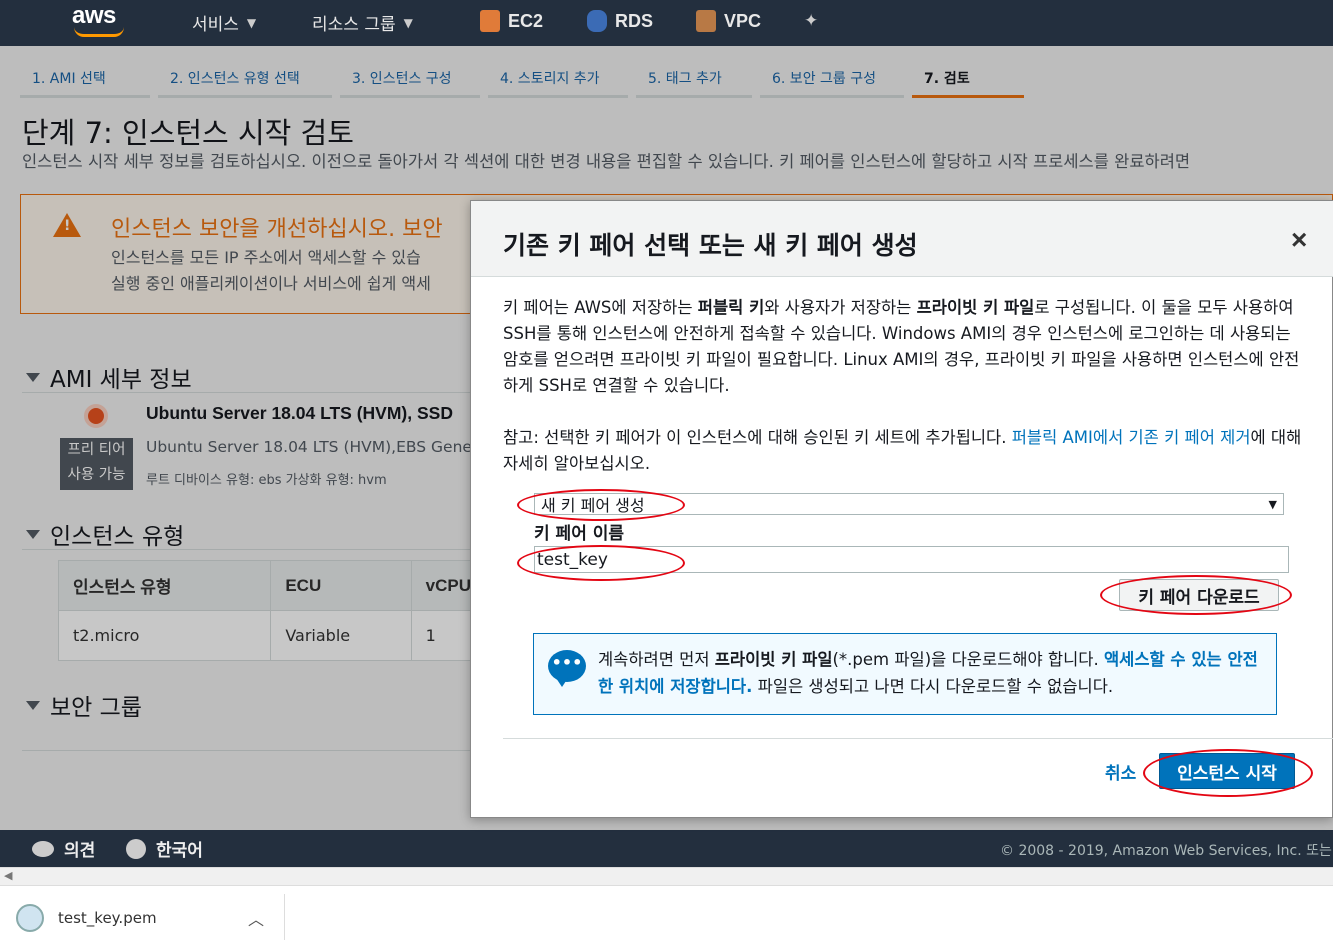  I want to click on cancel-button: 취소, so click(1120, 771).